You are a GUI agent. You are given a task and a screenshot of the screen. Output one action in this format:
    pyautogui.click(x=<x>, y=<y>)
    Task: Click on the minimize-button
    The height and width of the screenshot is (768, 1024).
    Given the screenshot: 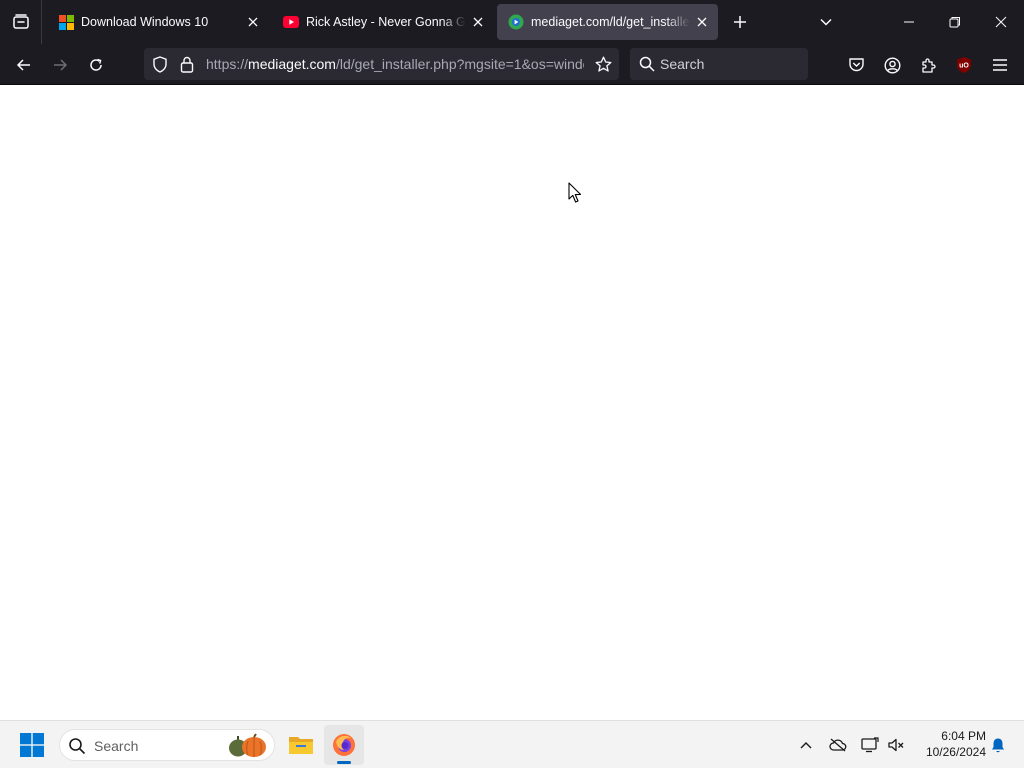 What is the action you would take?
    pyautogui.click(x=909, y=22)
    